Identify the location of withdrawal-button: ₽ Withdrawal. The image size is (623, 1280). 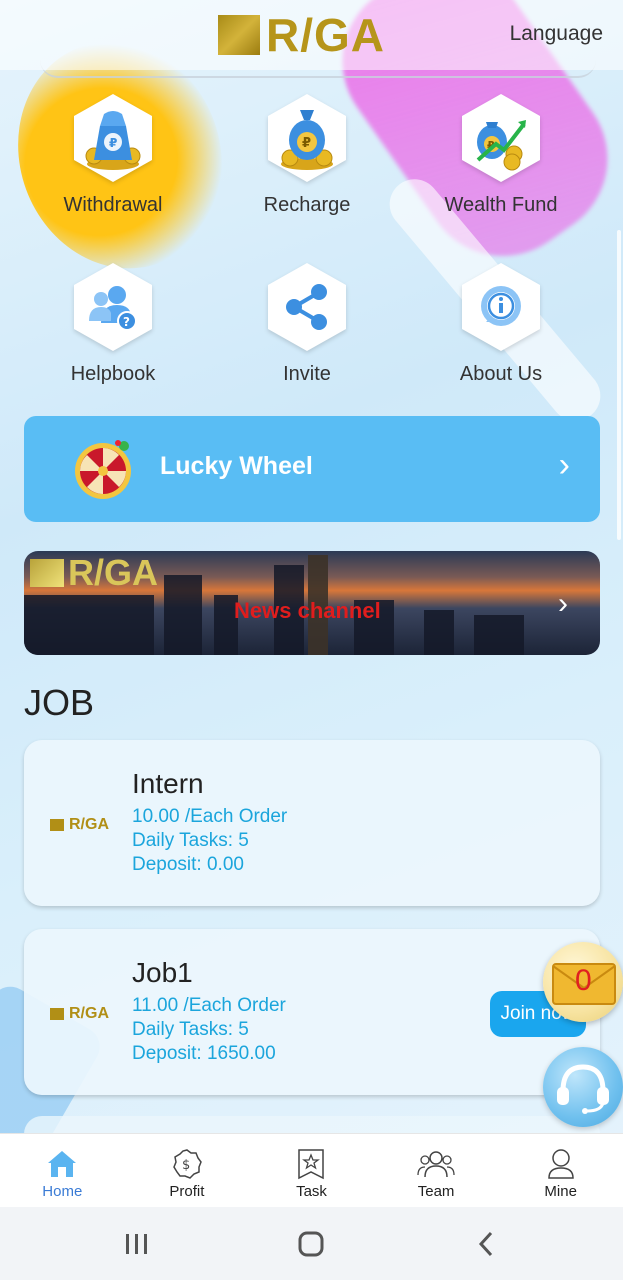
(113, 154).